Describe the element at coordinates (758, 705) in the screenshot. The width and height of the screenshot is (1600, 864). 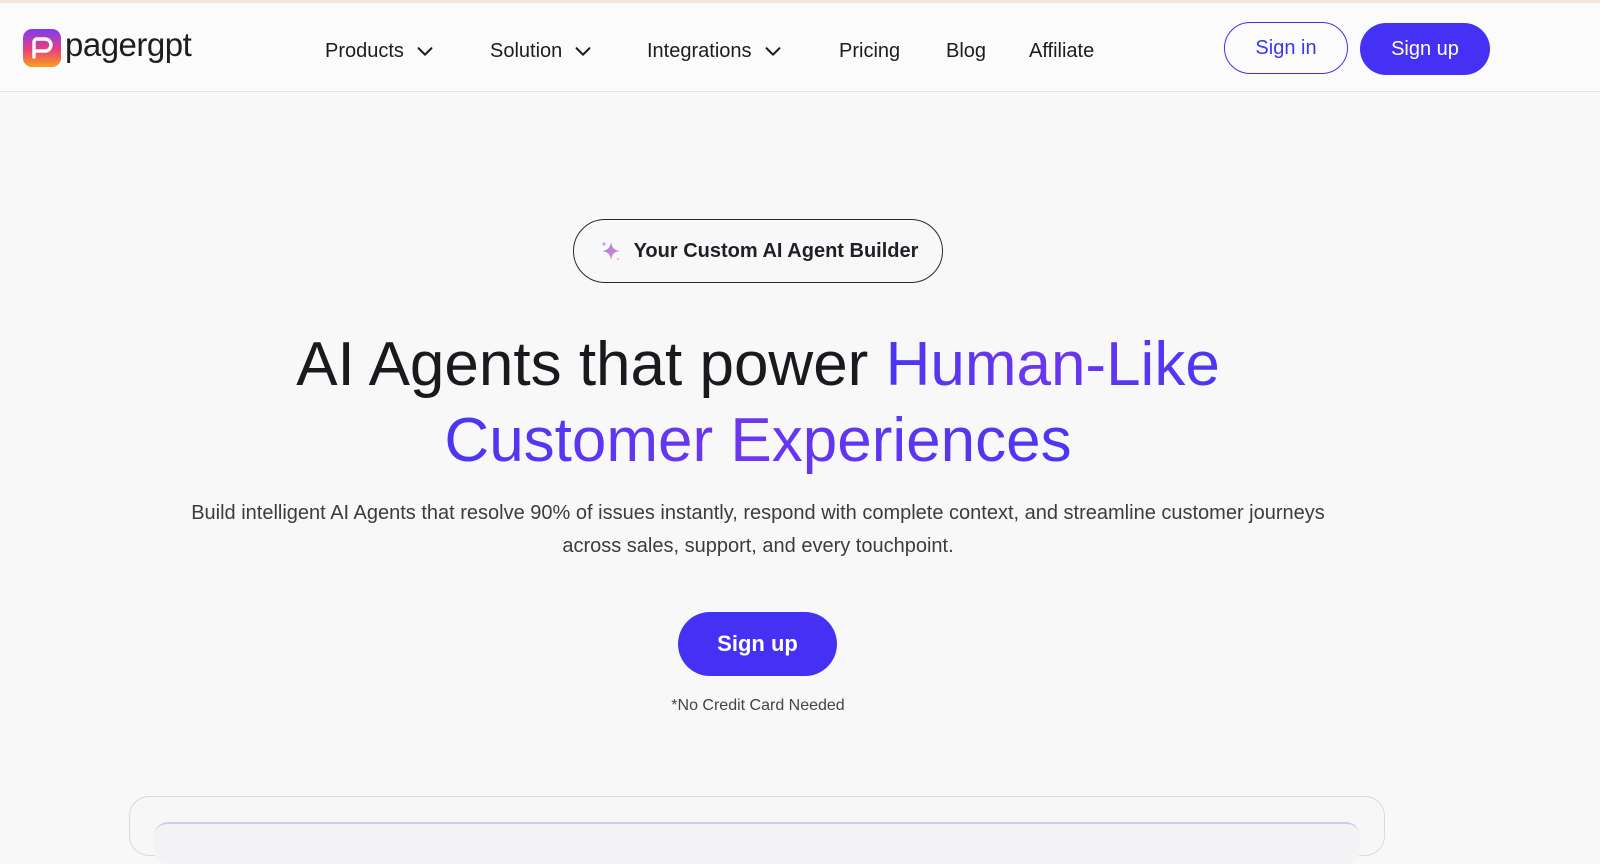
I see `no-credit-card-note: *No Credit Card Needed` at that location.